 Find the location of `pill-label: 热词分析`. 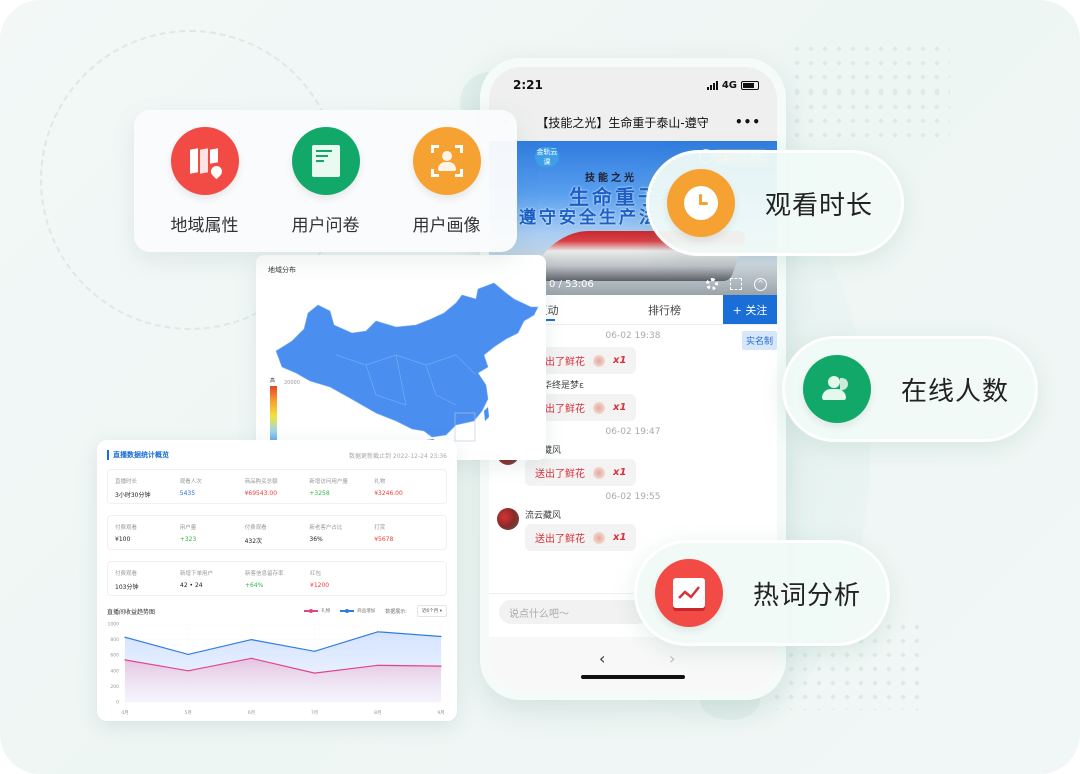

pill-label: 热词分析 is located at coordinates (807, 595).